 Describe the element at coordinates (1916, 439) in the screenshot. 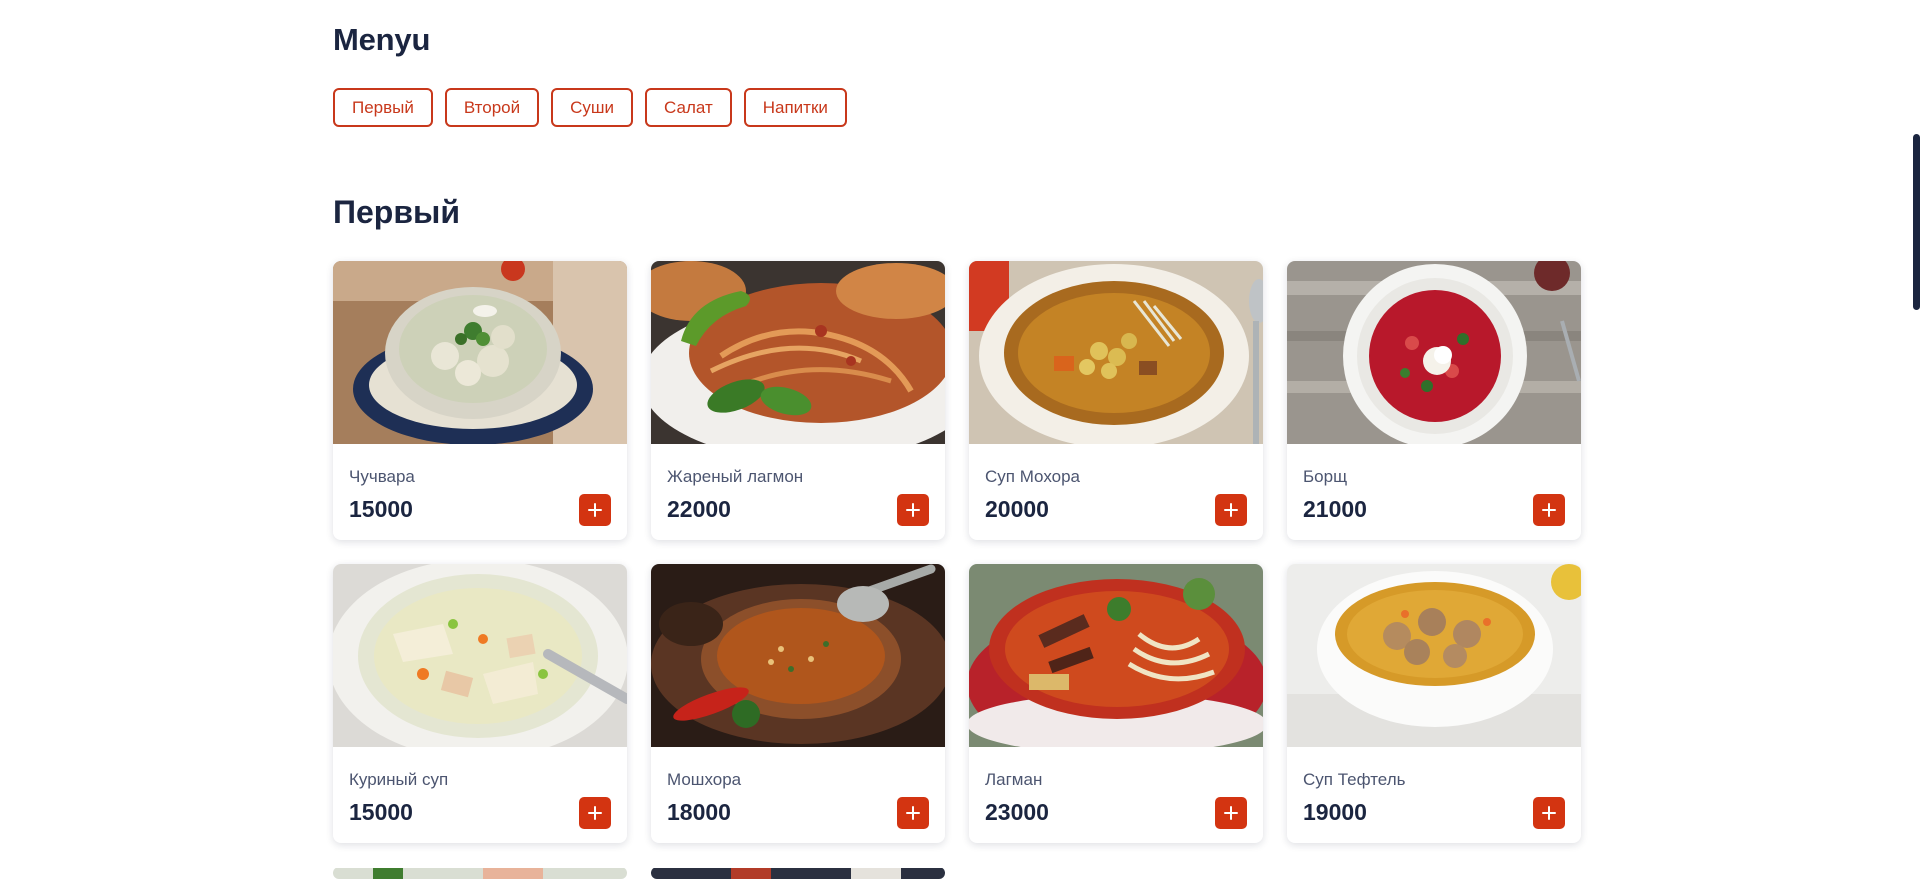

I see `scrollbar` at that location.